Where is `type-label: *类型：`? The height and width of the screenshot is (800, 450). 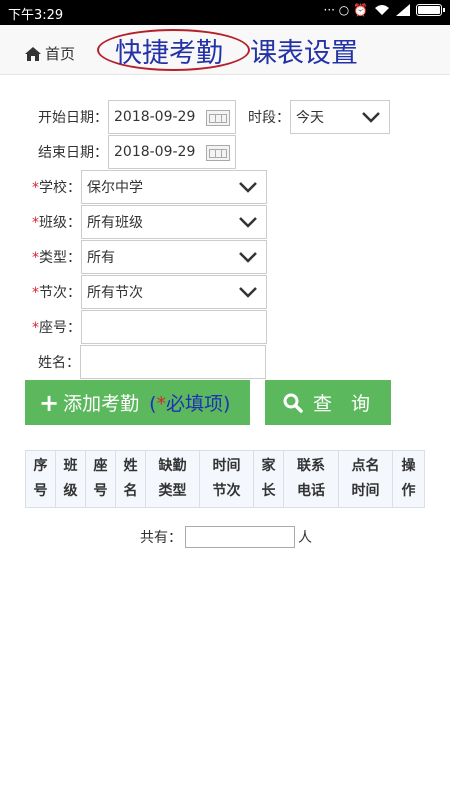 type-label: *类型： is located at coordinates (56, 258).